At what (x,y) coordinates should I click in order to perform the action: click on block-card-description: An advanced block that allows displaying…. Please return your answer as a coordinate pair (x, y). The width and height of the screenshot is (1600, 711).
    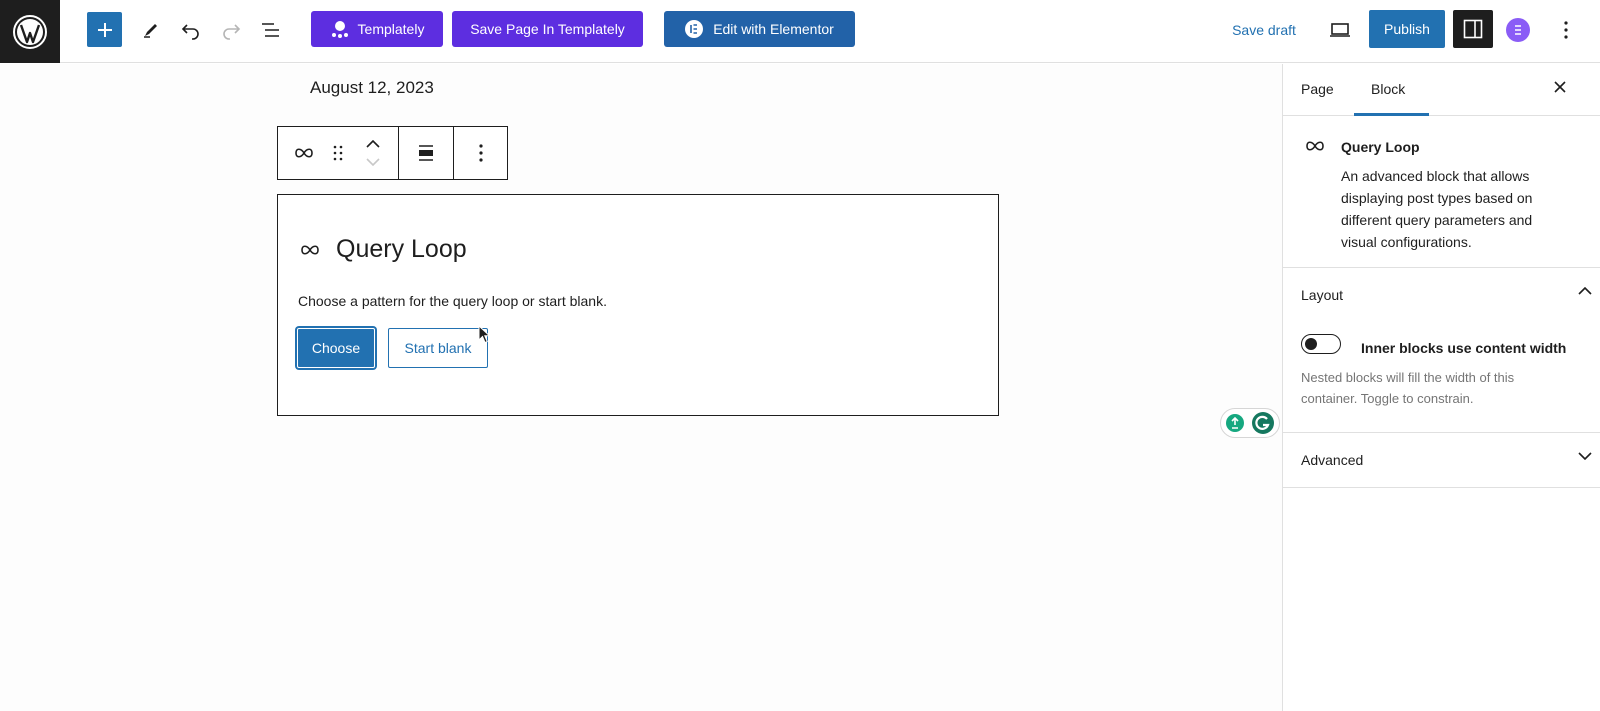
    Looking at the image, I should click on (1437, 209).